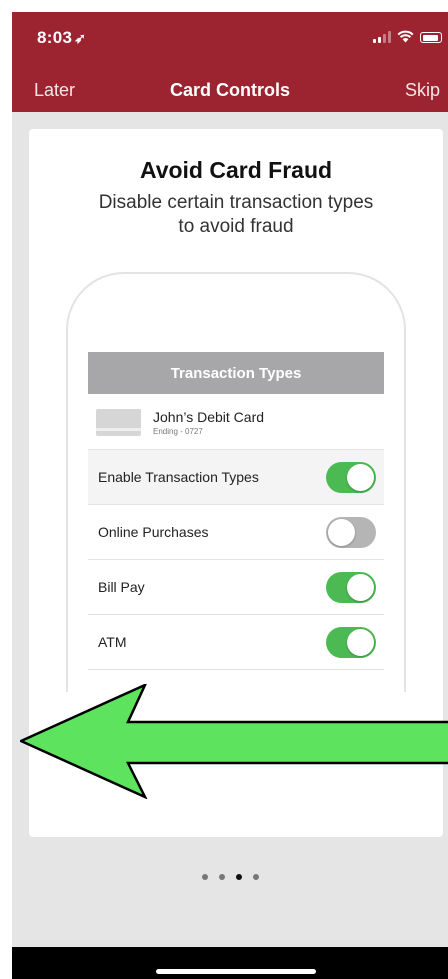 This screenshot has height=979, width=448. I want to click on option-label: Bill Pay, so click(121, 587).